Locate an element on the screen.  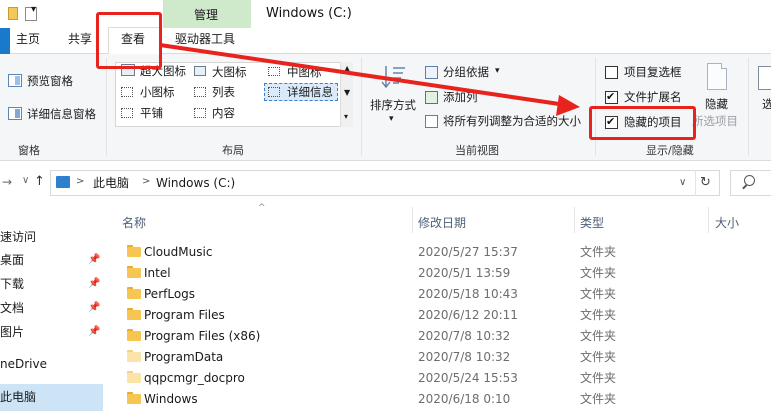
small-icons-icon is located at coordinates (127, 92).